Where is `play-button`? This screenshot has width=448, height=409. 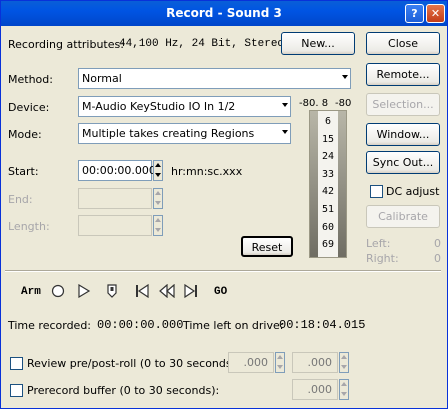 play-button is located at coordinates (84, 292).